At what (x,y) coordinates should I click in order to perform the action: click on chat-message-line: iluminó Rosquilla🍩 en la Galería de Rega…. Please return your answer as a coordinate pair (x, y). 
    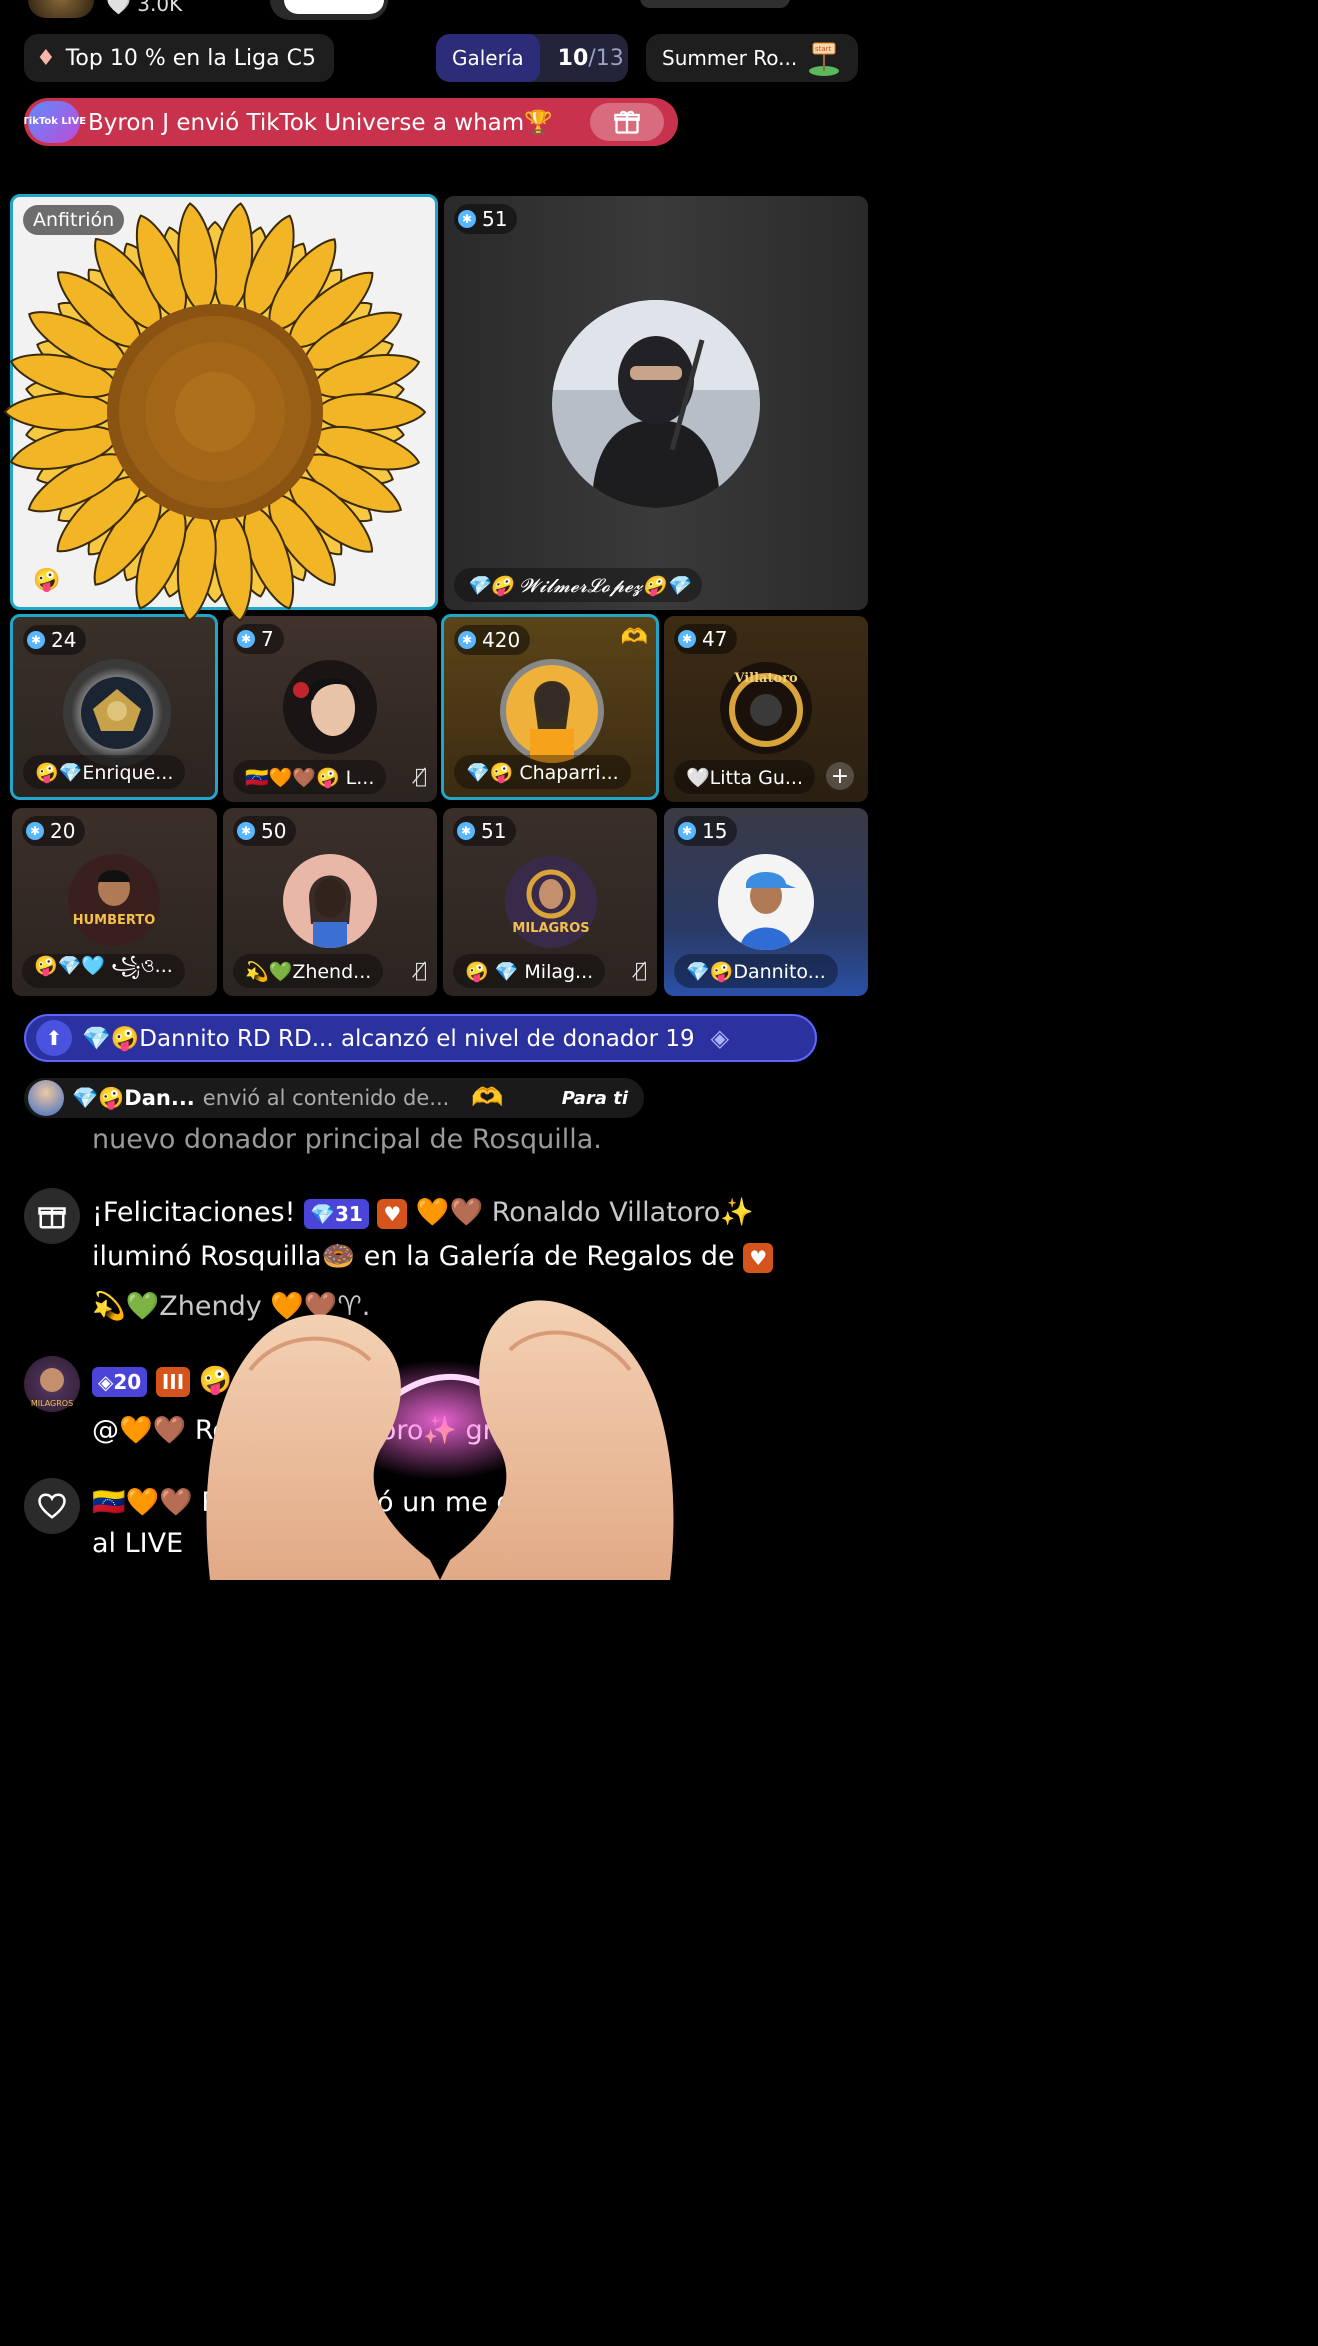
    Looking at the image, I should click on (433, 1256).